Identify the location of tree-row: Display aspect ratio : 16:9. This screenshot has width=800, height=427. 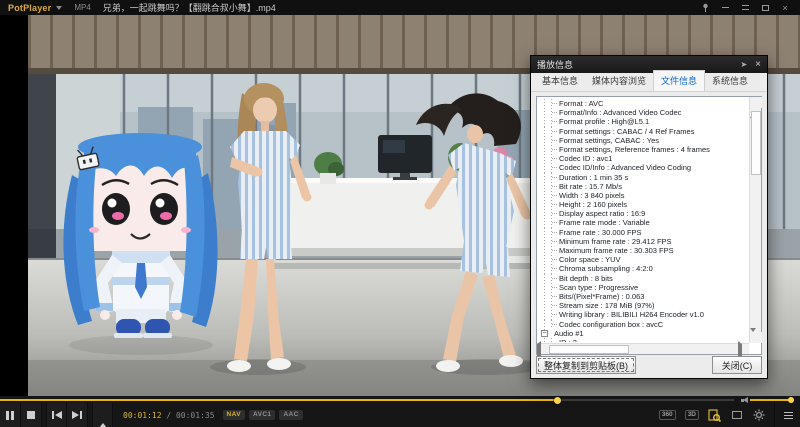
(643, 214).